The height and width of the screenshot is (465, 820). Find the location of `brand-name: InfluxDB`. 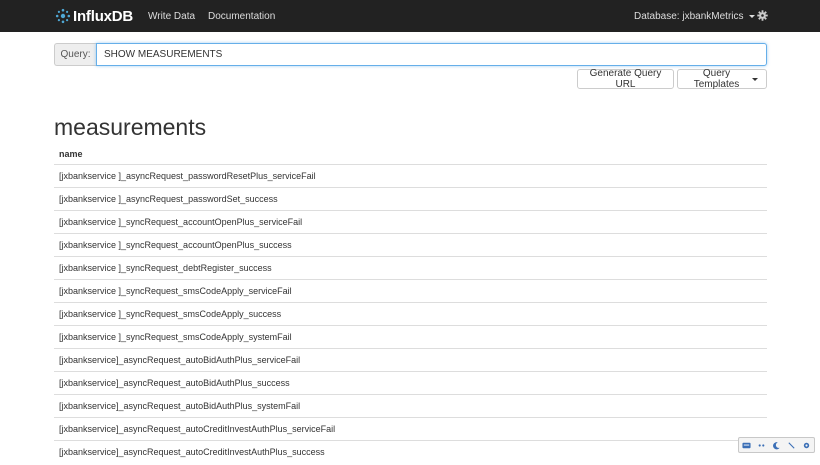

brand-name: InfluxDB is located at coordinates (103, 16).